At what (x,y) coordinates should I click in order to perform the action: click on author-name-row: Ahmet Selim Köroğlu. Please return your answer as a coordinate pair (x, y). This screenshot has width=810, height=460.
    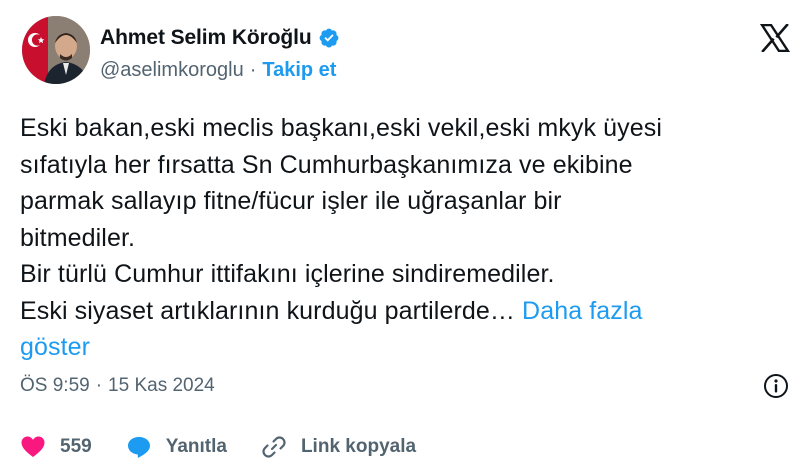
    Looking at the image, I should click on (220, 38).